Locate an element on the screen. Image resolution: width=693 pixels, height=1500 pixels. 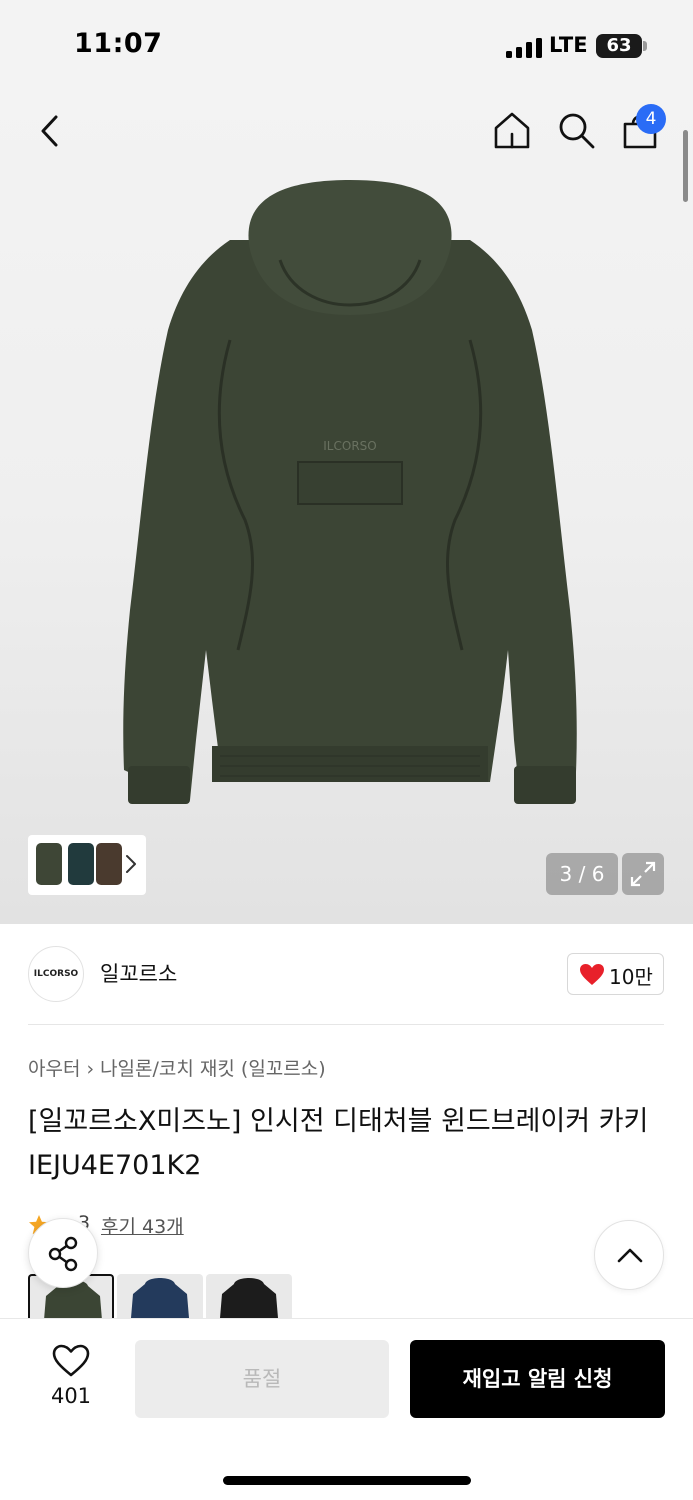
battery-icon: 63 is located at coordinates (619, 46).